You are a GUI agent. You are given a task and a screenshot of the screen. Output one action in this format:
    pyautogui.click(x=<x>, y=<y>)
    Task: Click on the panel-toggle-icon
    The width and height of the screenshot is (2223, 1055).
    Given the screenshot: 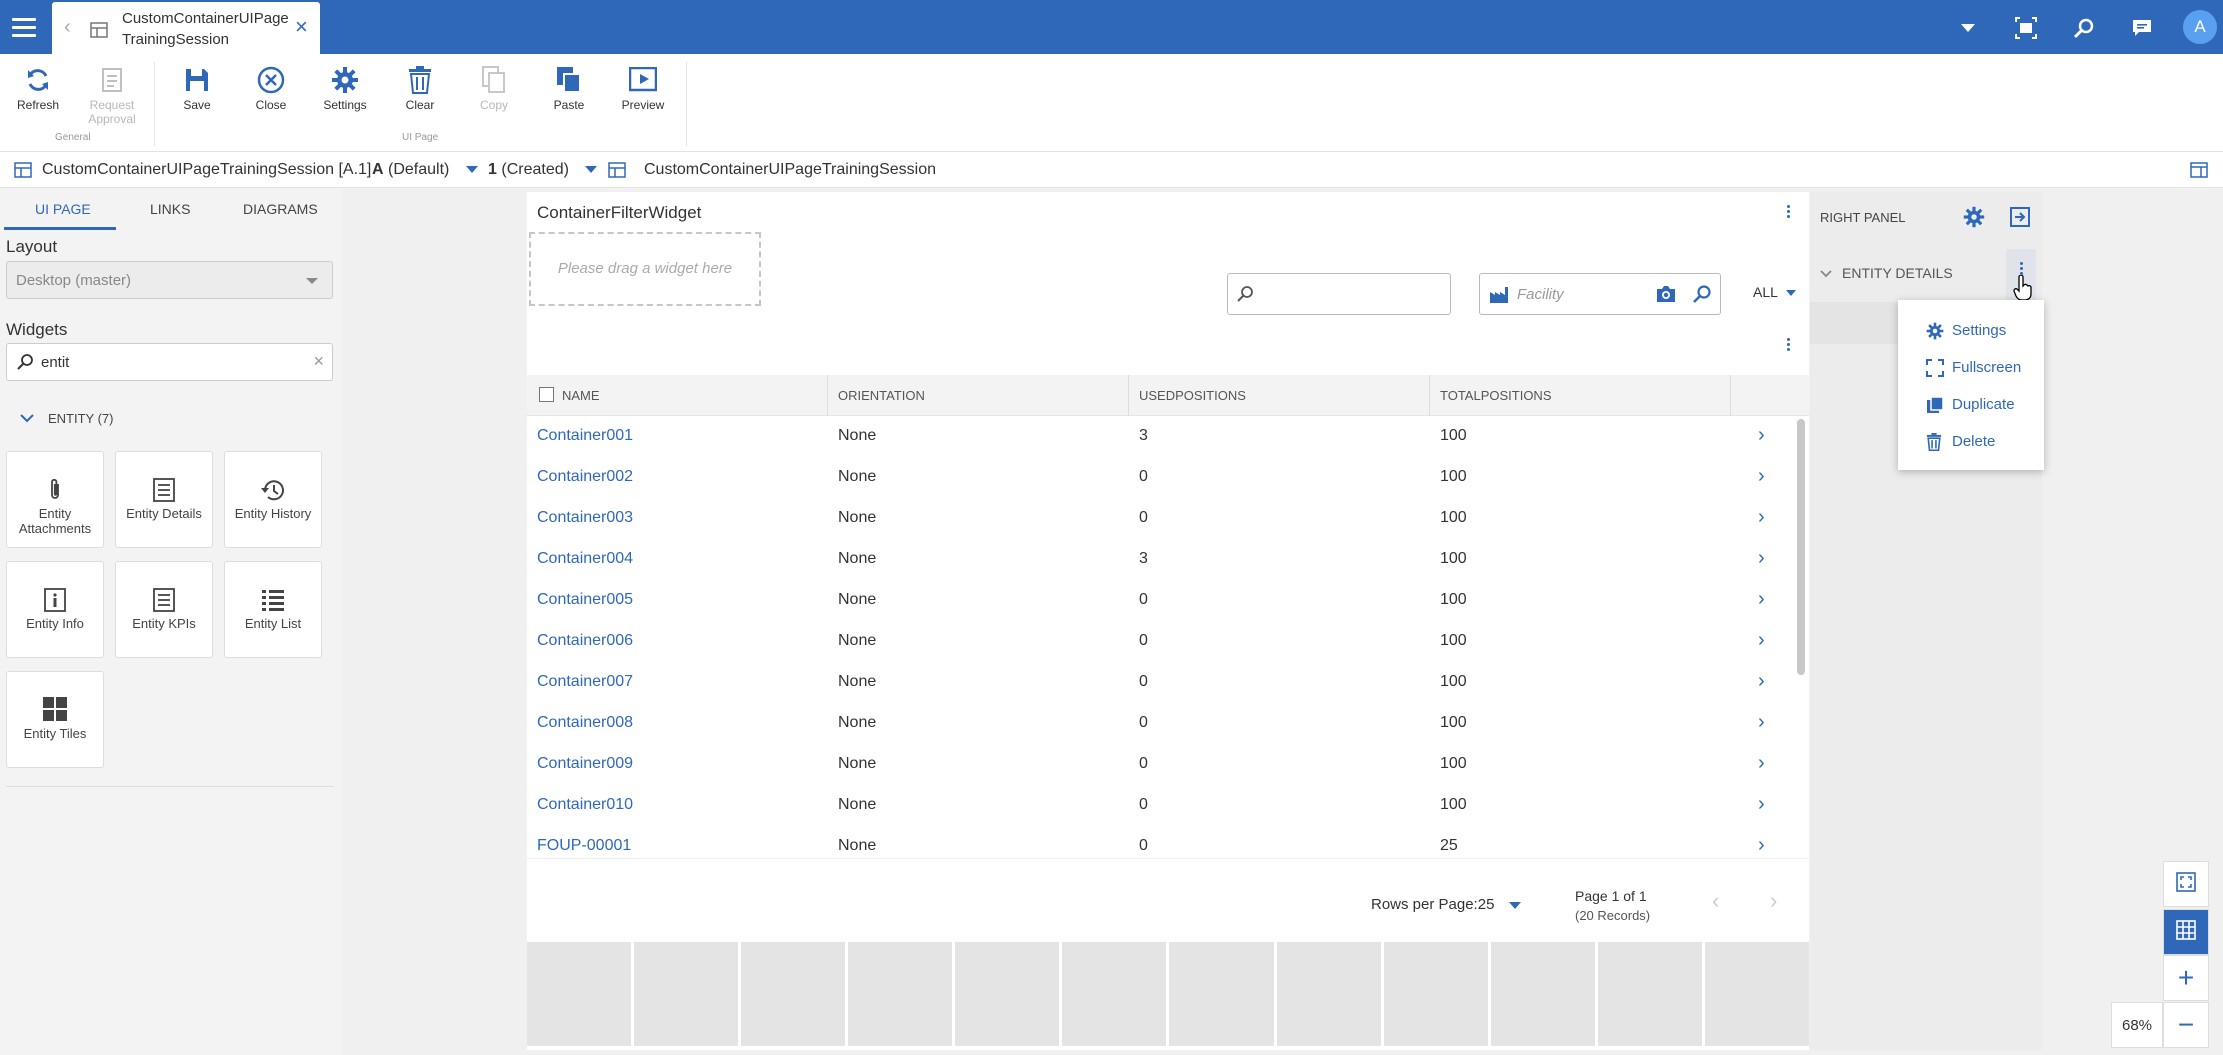 What is the action you would take?
    pyautogui.click(x=2199, y=172)
    